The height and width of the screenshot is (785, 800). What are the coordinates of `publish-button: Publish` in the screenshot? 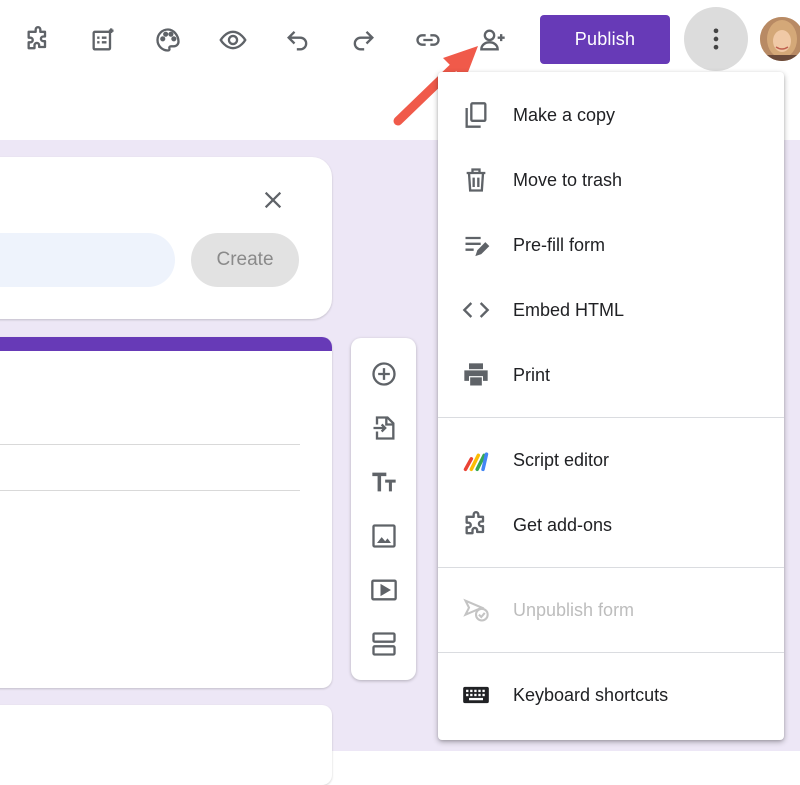 It's located at (605, 39).